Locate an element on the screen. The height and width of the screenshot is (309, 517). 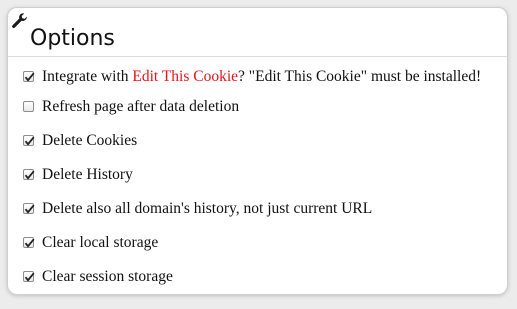
delete-cookies-checkbox is located at coordinates (29, 140).